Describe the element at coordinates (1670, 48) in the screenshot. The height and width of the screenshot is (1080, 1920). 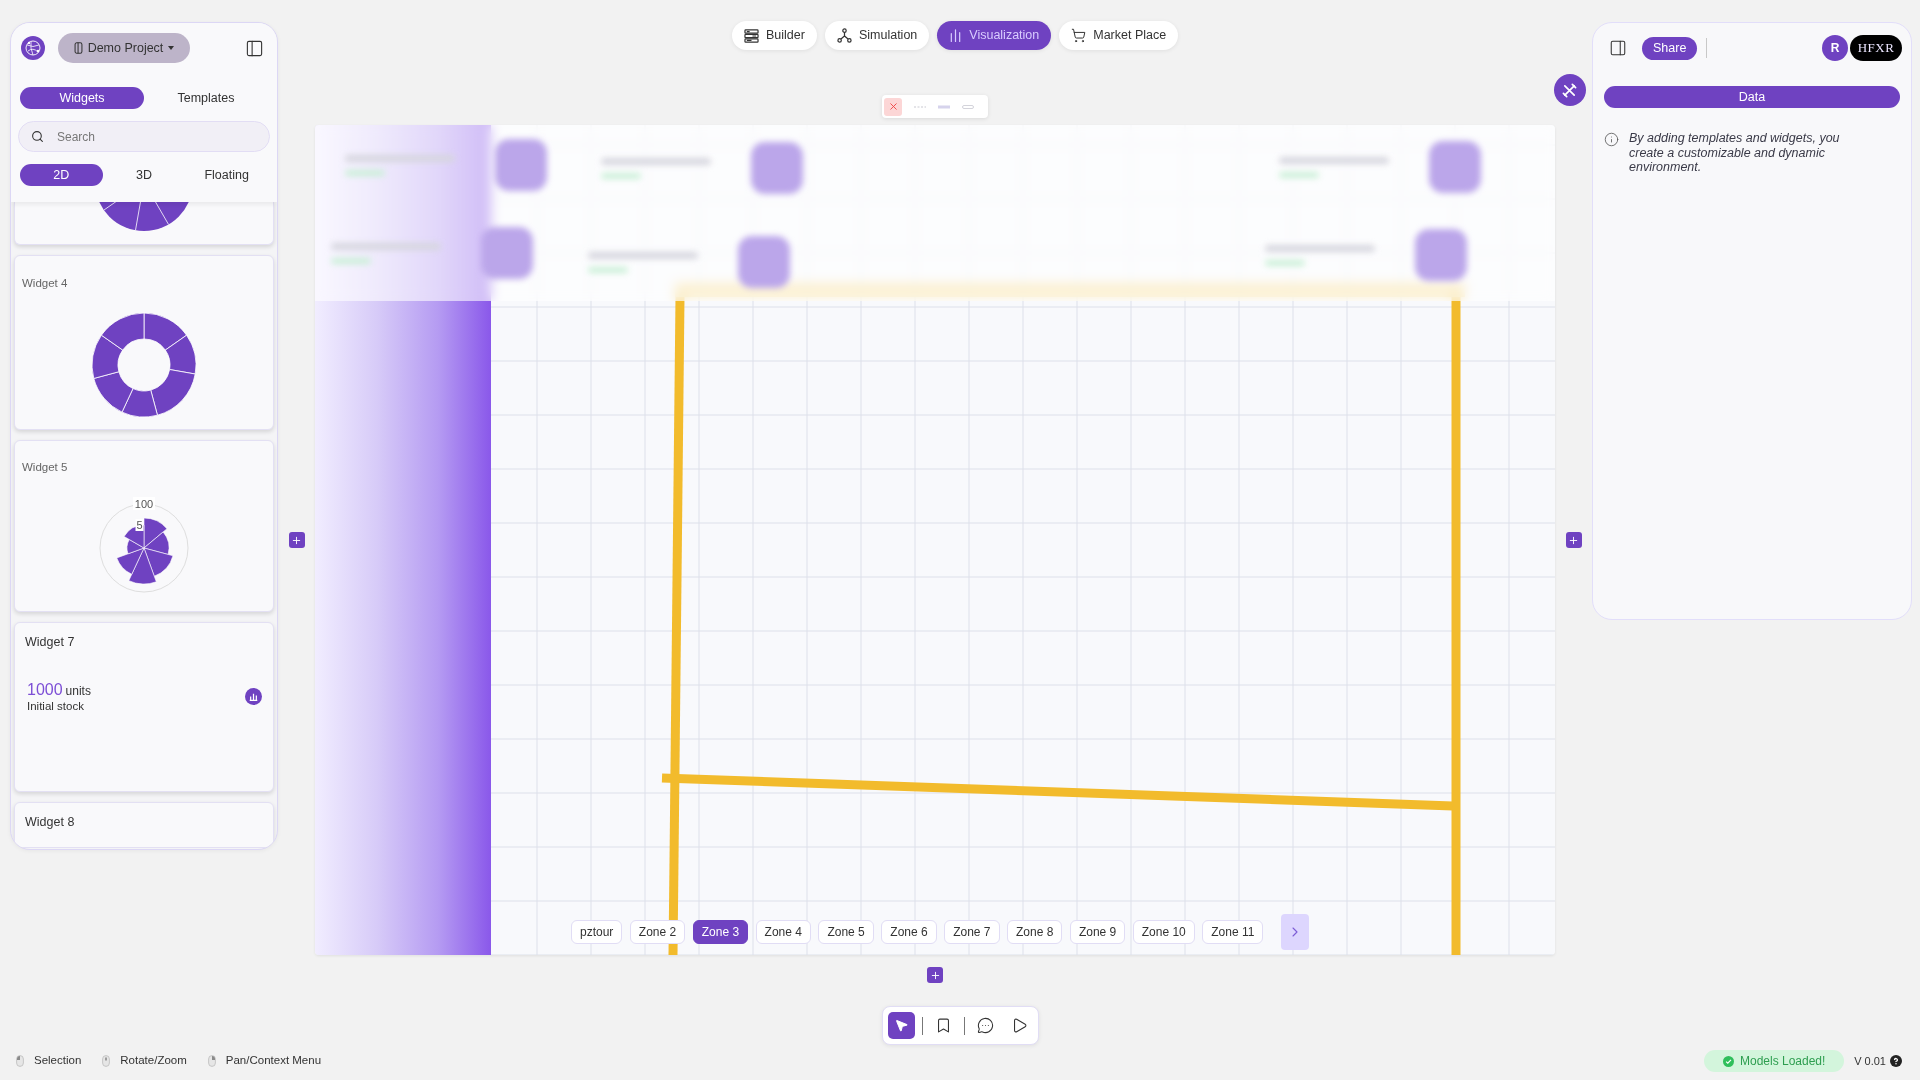
I see `share-button: Share` at that location.